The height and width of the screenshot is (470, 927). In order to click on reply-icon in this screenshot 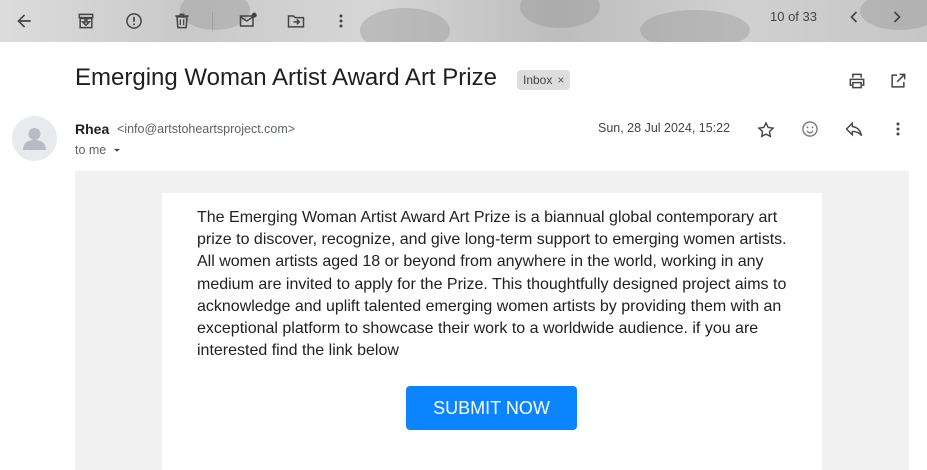, I will do `click(854, 129)`.